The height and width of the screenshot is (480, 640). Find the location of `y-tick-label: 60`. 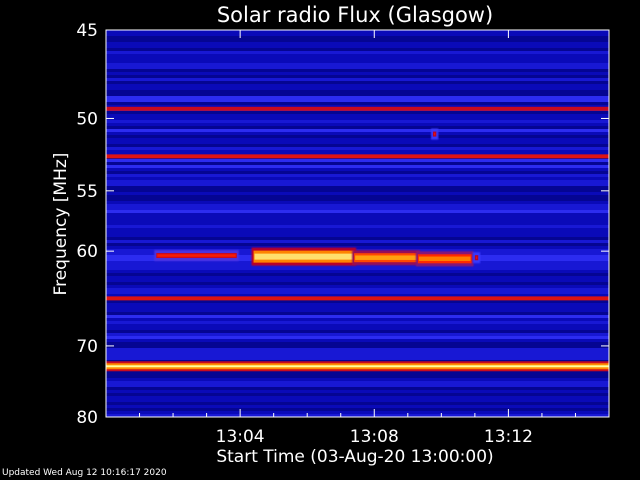

y-tick-label: 60 is located at coordinates (87, 252).